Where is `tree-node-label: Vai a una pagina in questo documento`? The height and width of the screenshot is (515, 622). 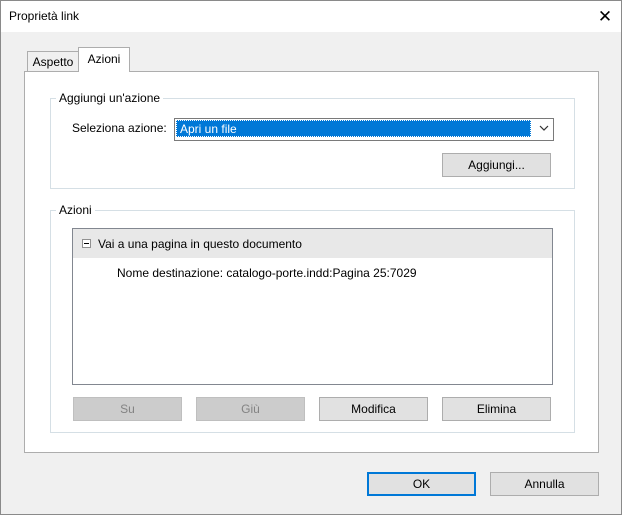
tree-node-label: Vai a una pagina in questo documento is located at coordinates (200, 244).